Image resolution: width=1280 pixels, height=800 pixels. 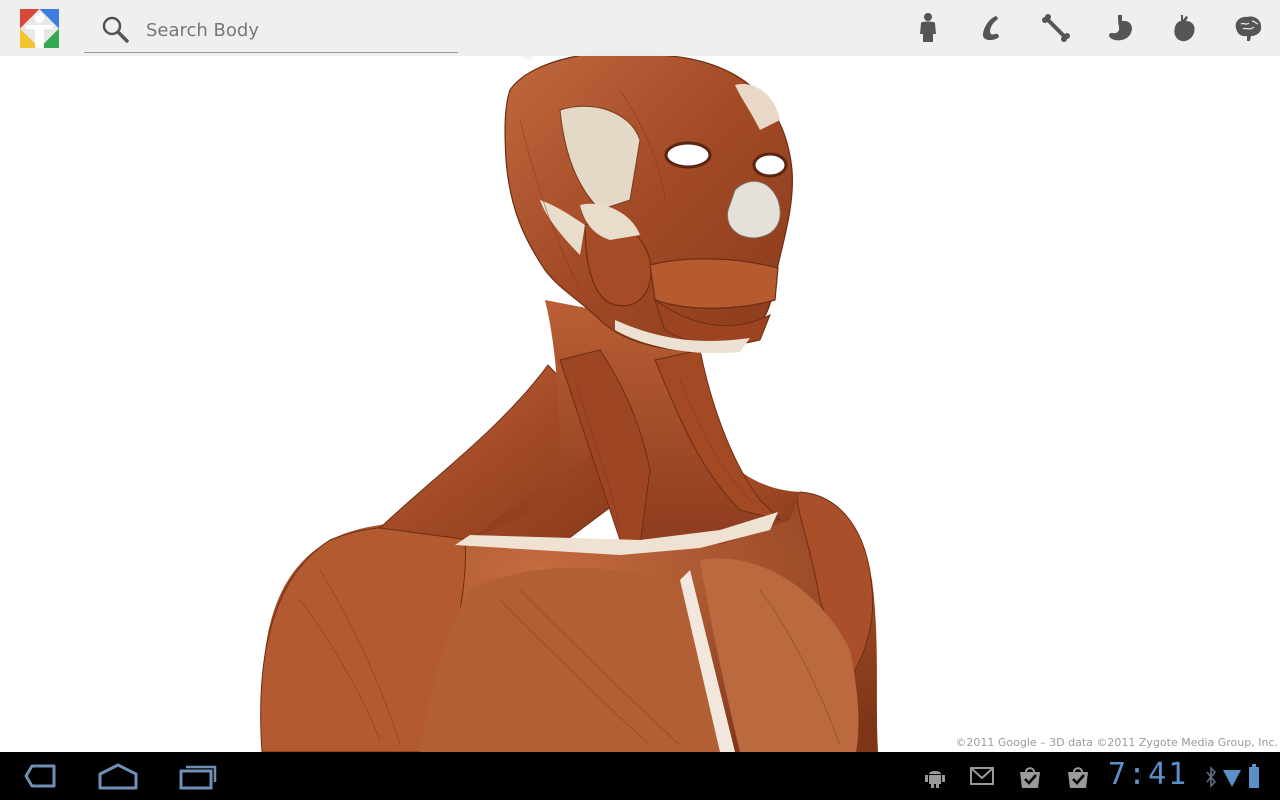 I want to click on heart-icon, so click(x=1184, y=28).